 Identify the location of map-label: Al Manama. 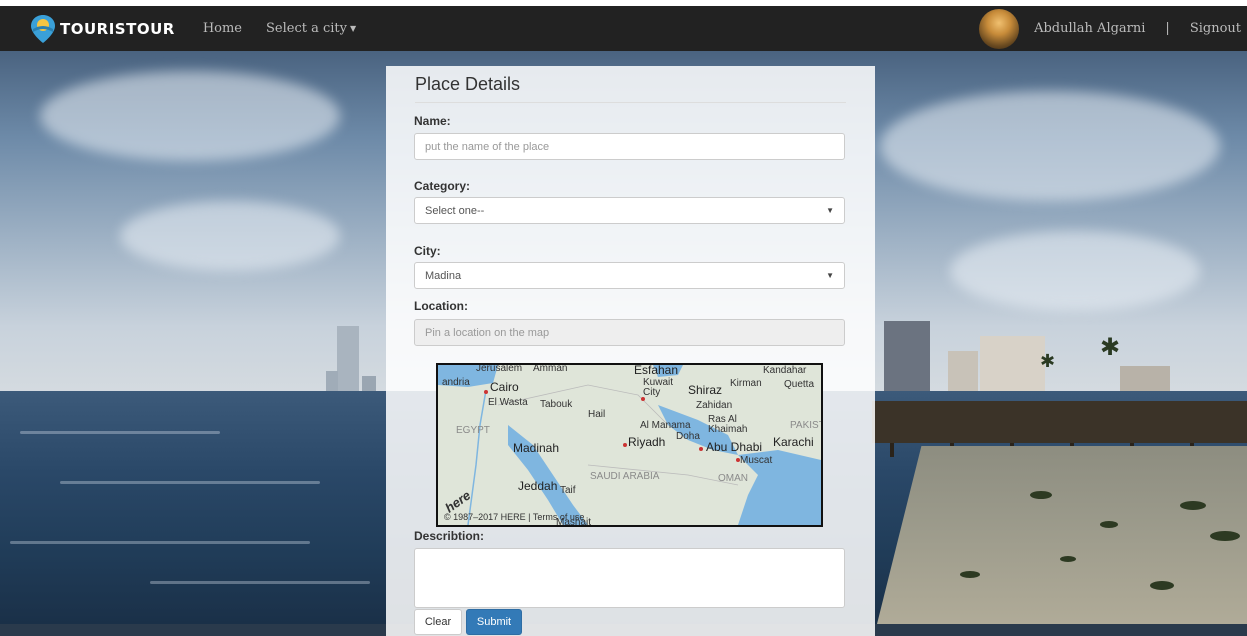
(665, 425).